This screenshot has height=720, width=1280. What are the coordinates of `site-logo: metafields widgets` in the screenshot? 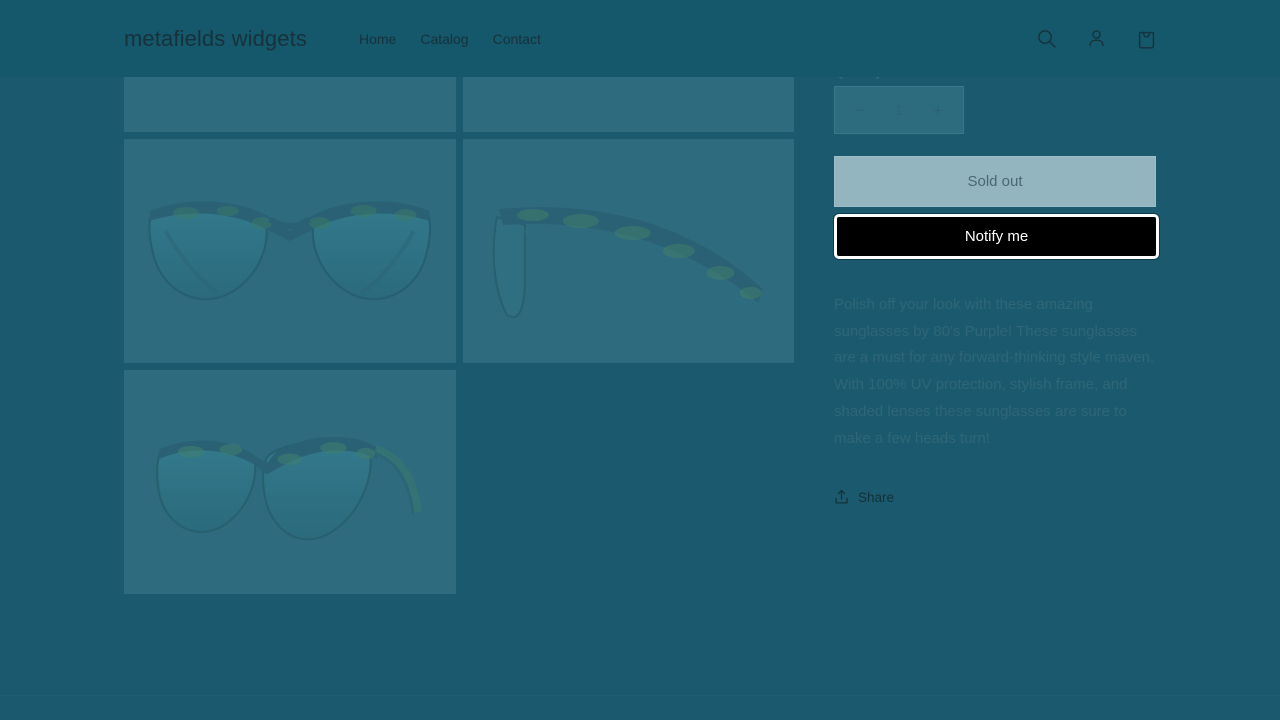 It's located at (215, 39).